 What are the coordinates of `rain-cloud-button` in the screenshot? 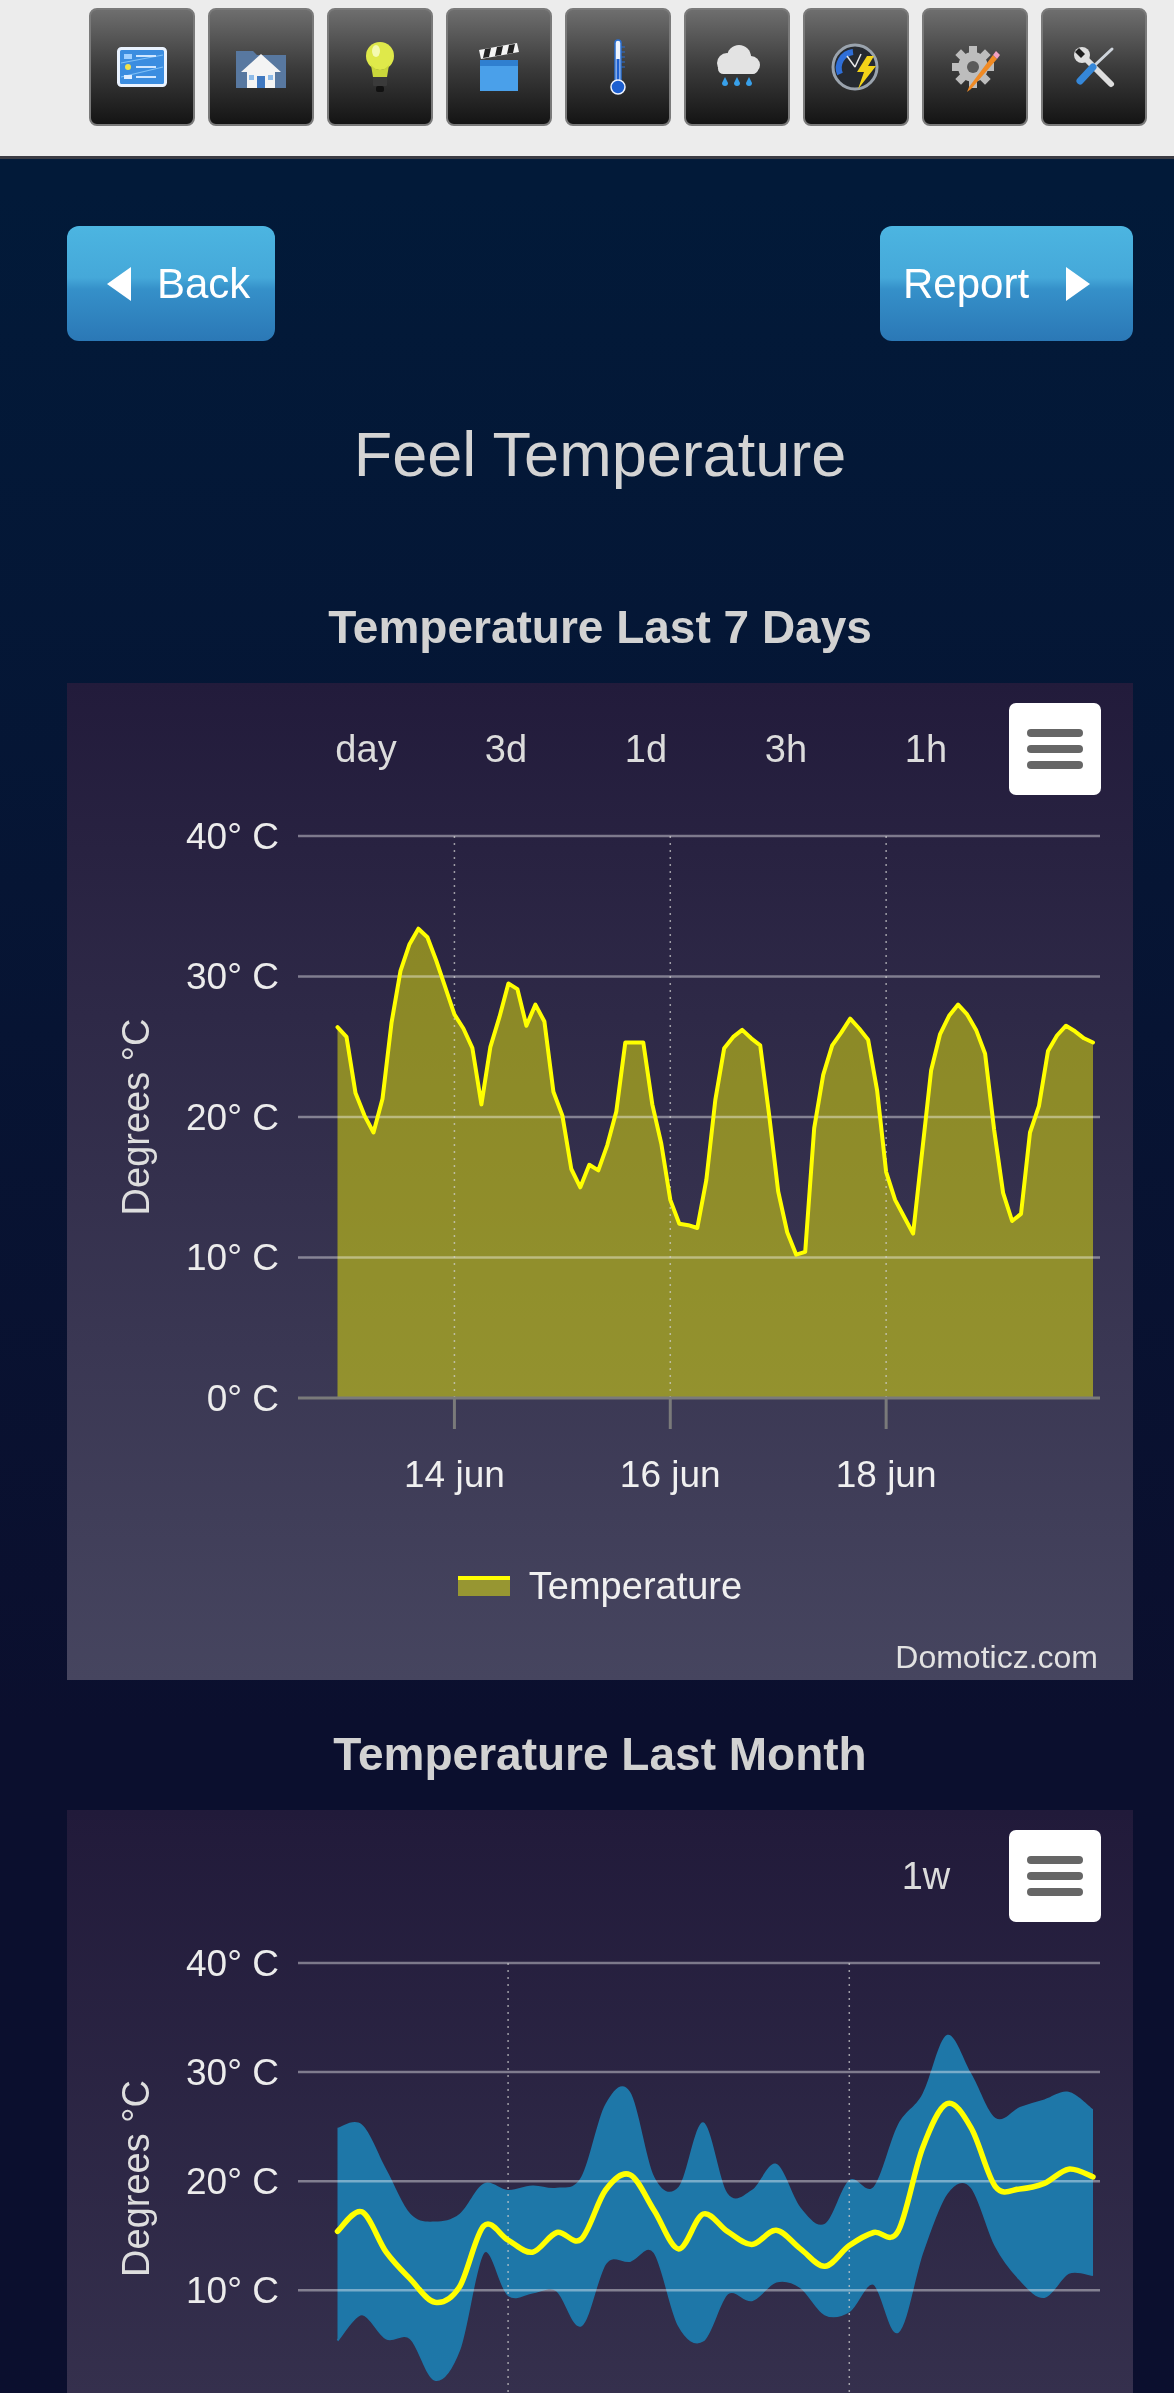 It's located at (737, 67).